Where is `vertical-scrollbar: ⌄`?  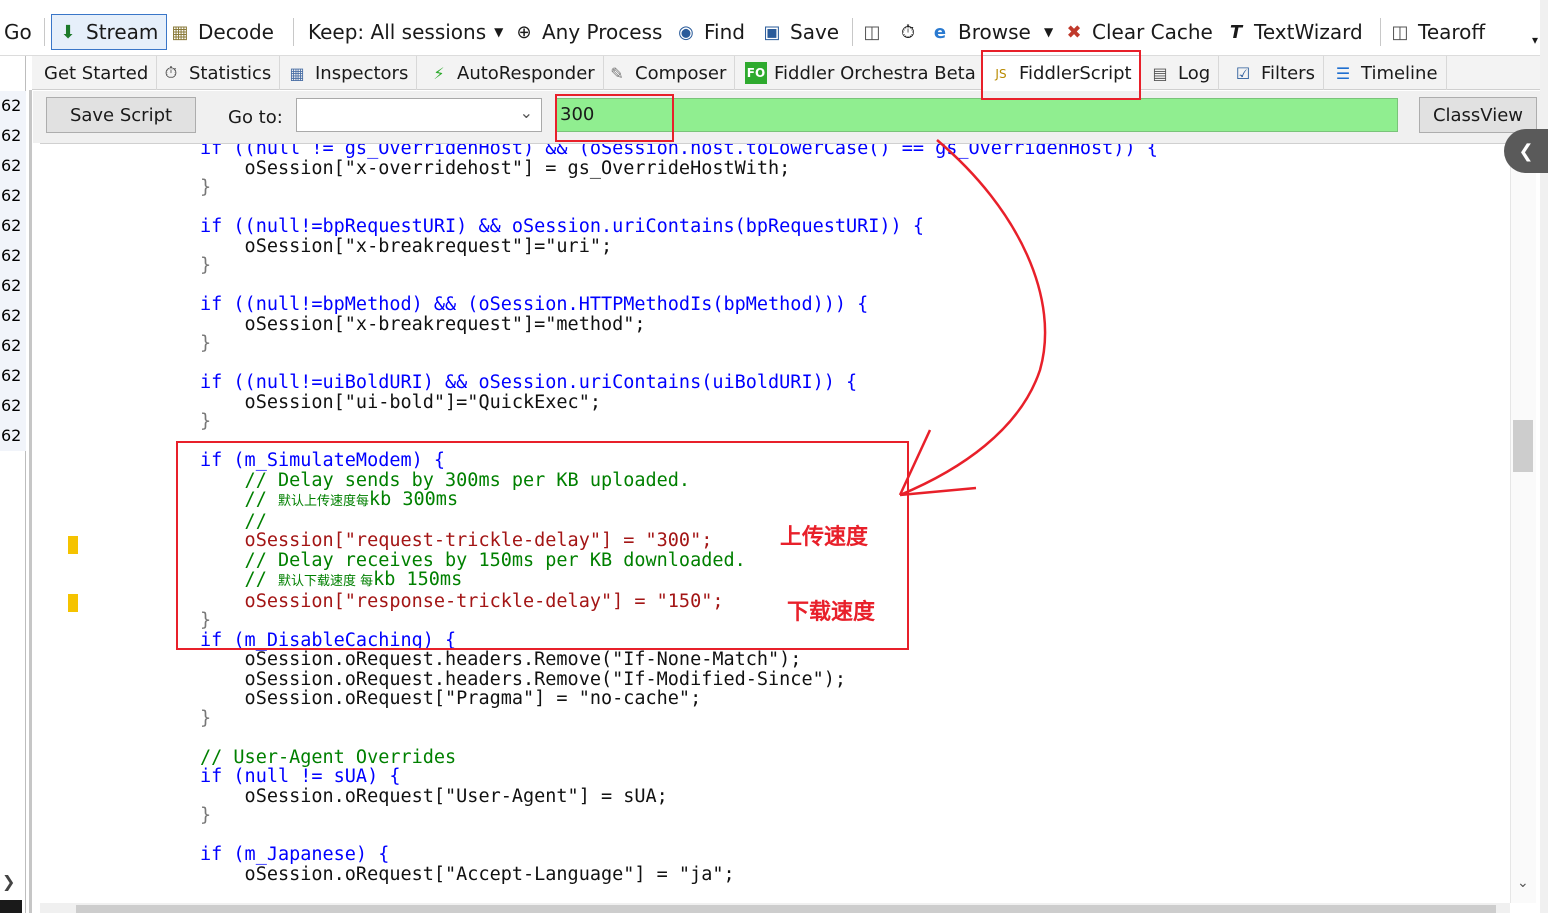
vertical-scrollbar: ⌄ is located at coordinates (1523, 523).